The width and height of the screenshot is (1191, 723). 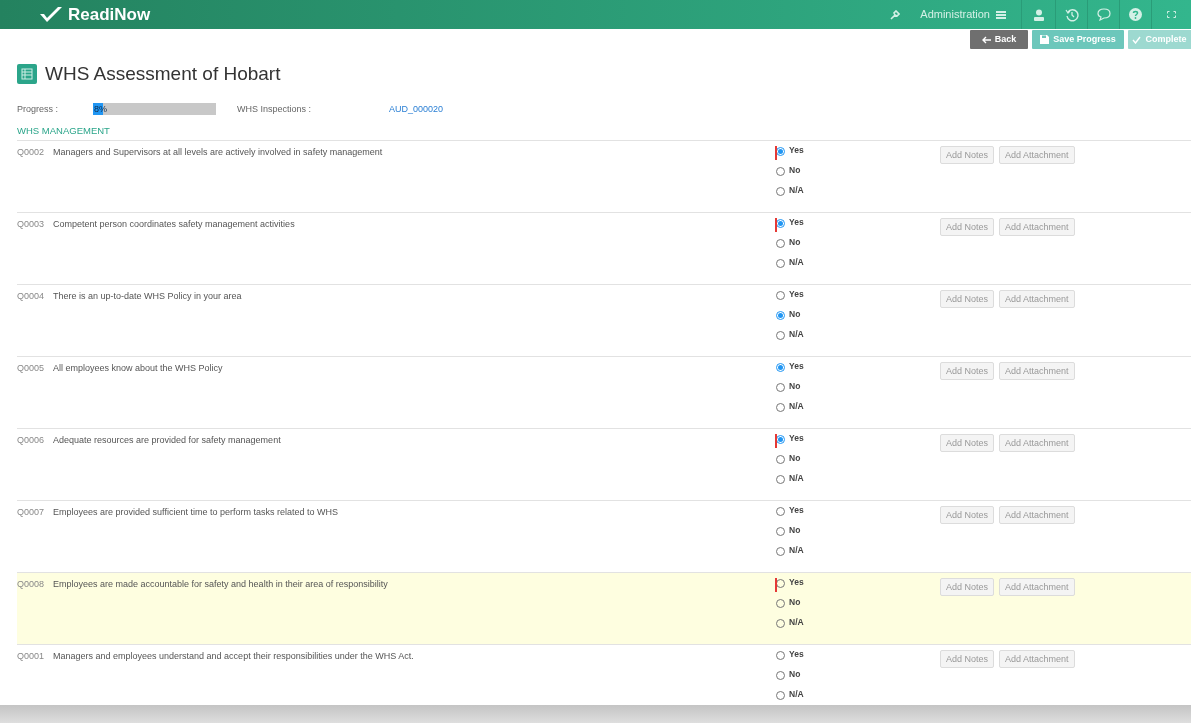 I want to click on nav-menu-label: Administration, so click(x=955, y=14).